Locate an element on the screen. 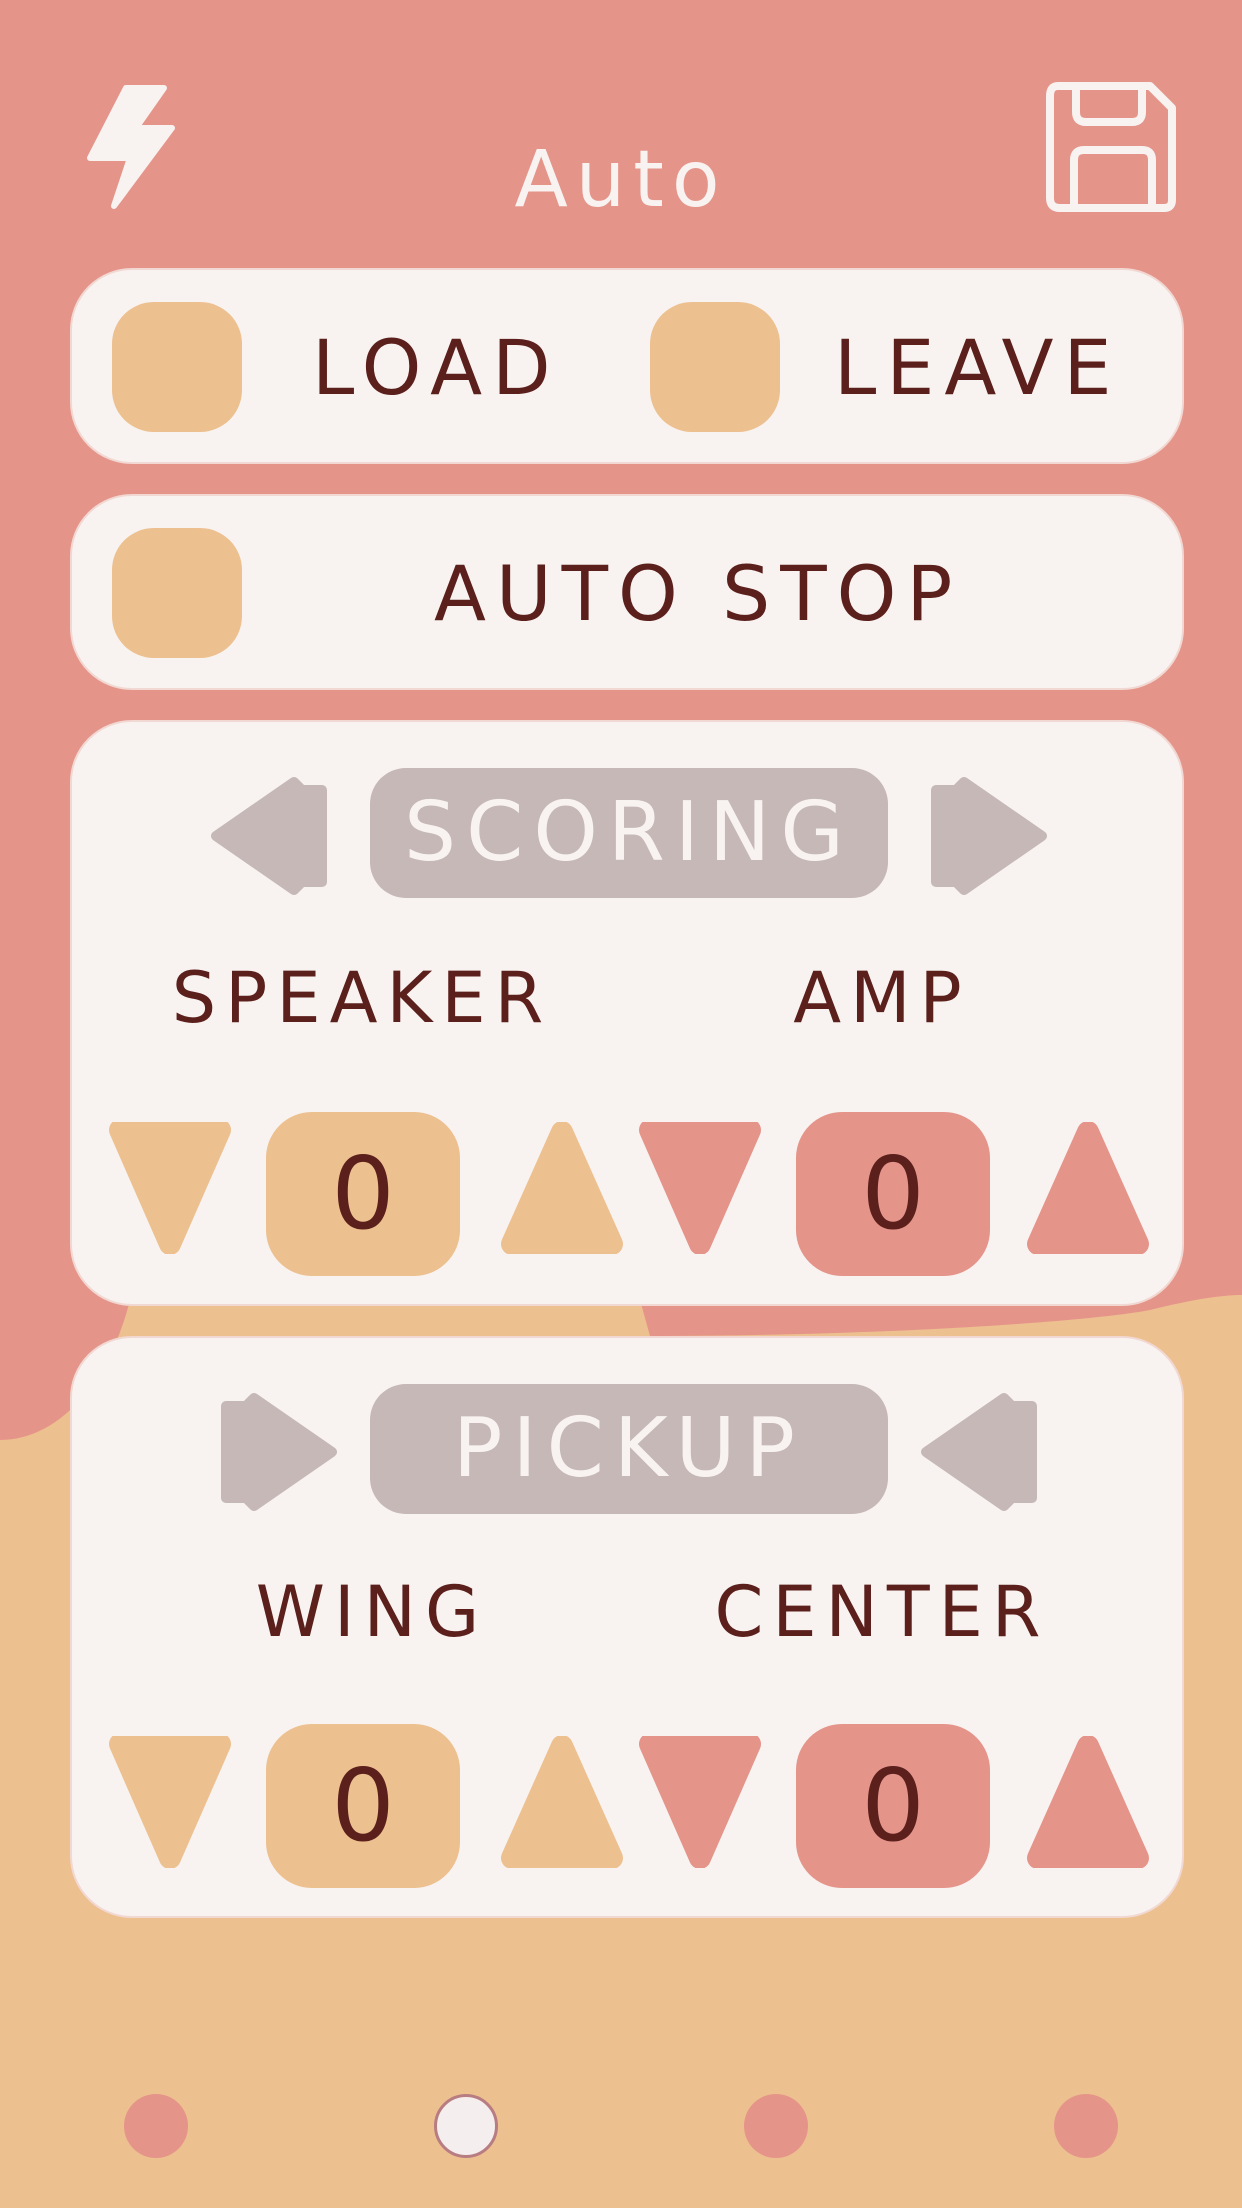 This screenshot has height=2208, width=1242. lightning-bolt-icon is located at coordinates (130, 147).